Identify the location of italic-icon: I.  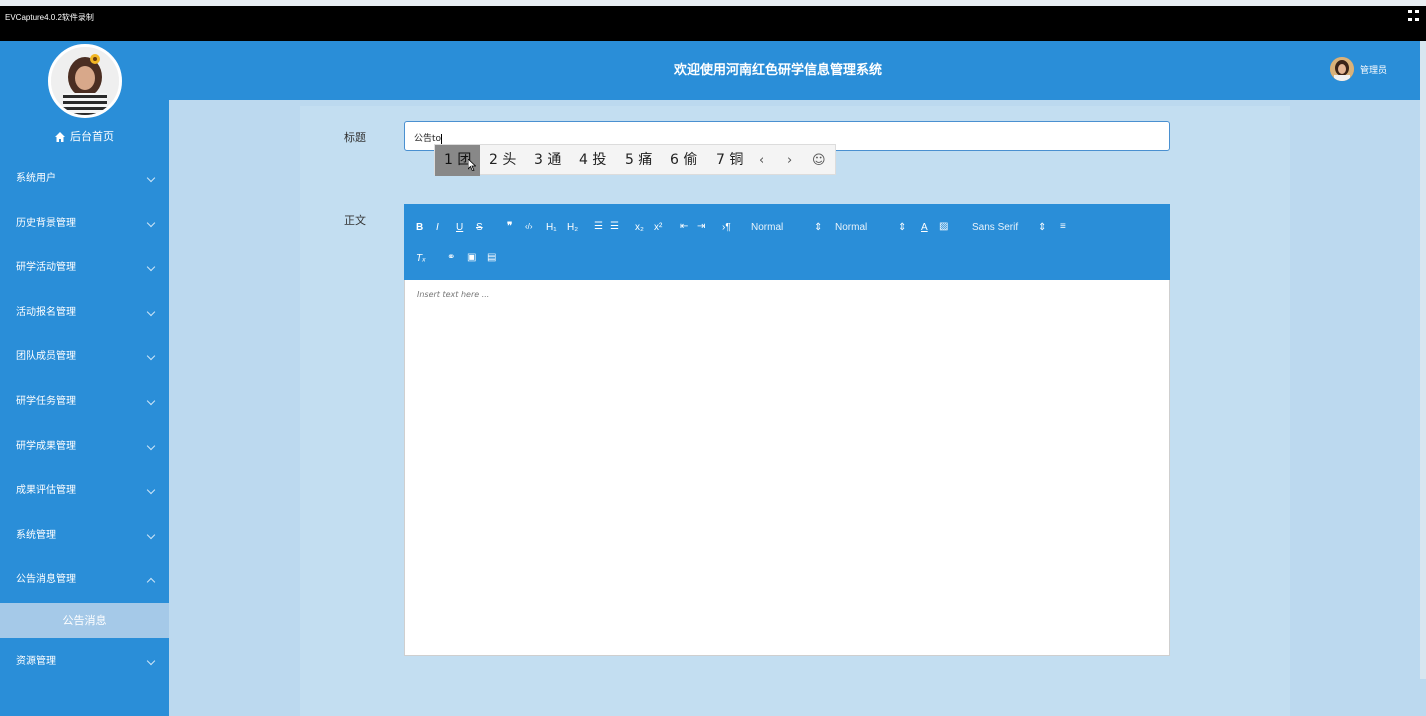
(437, 227).